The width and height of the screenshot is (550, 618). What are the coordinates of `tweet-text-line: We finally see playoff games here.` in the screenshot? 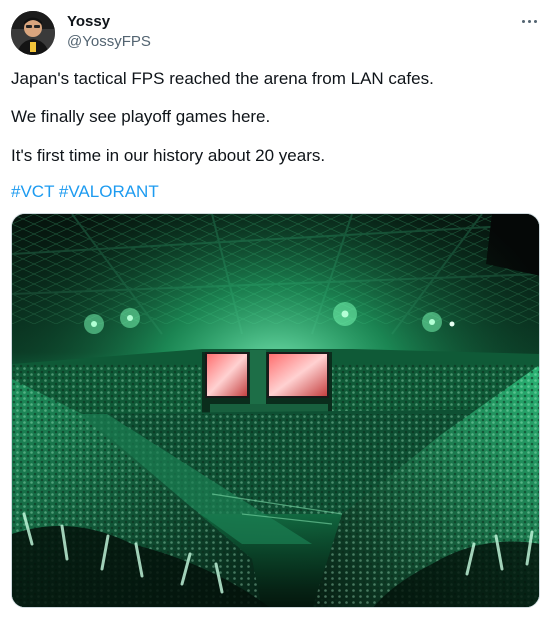 It's located at (141, 116).